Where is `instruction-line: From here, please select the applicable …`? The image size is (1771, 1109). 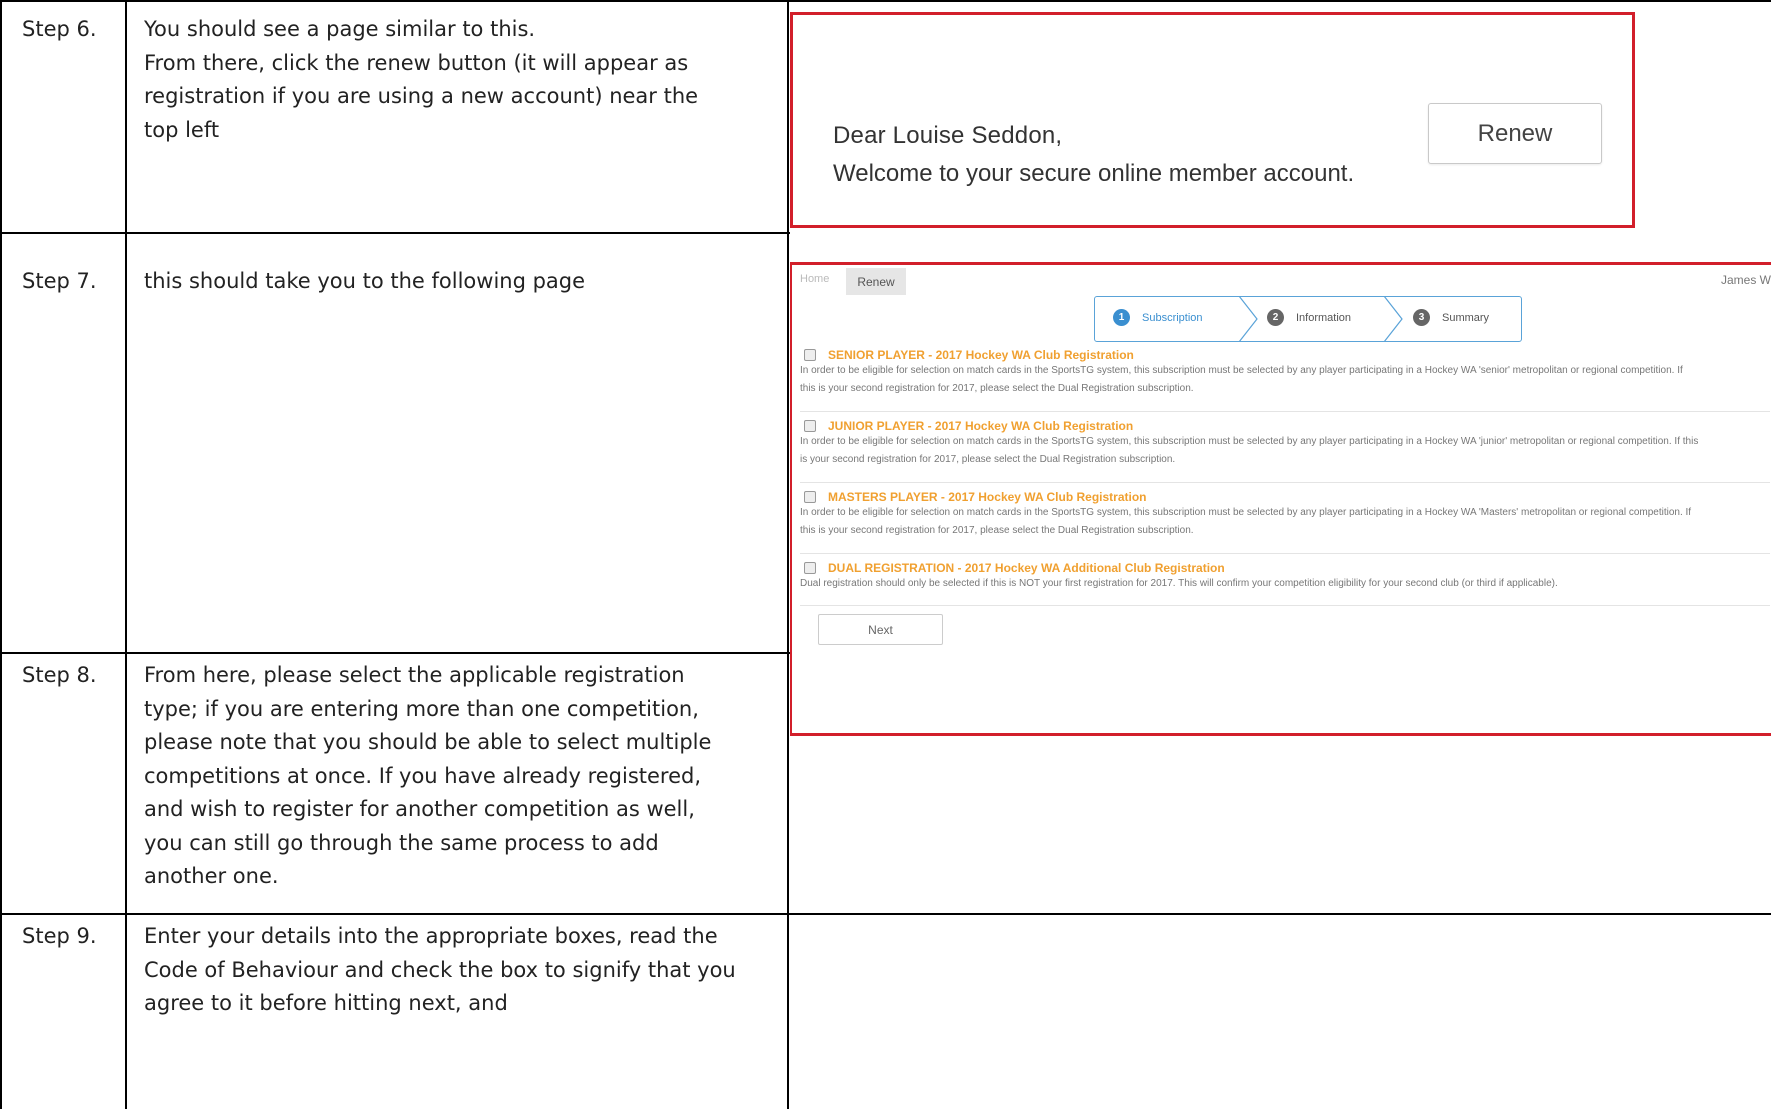
instruction-line: From here, please select the applicable … is located at coordinates (414, 675).